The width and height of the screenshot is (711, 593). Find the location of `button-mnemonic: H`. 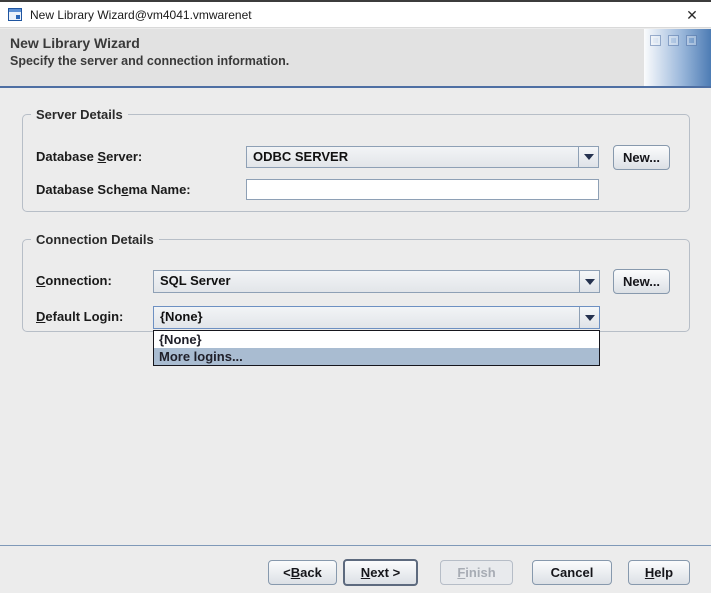

button-mnemonic: H is located at coordinates (649, 572).